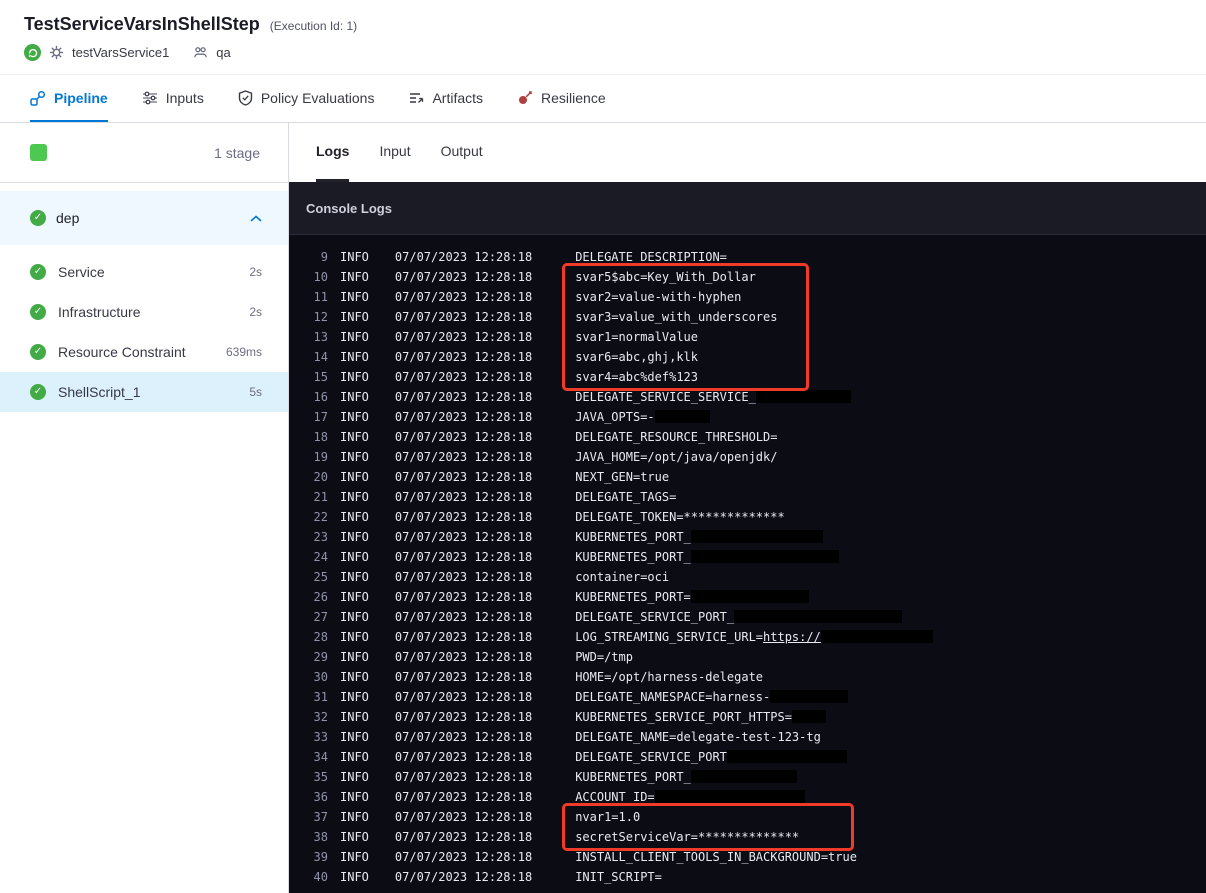 The height and width of the screenshot is (893, 1206). What do you see at coordinates (445, 98) in the screenshot?
I see `tab-artifacts: Artifacts` at bounding box center [445, 98].